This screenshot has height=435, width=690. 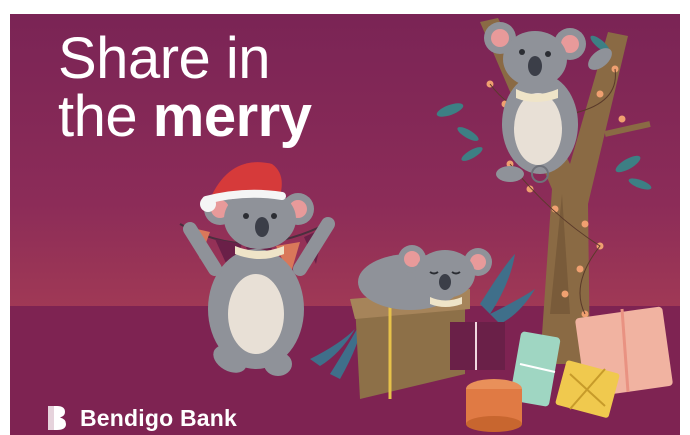 What do you see at coordinates (164, 58) in the screenshot?
I see `headline-line-1: Share in` at bounding box center [164, 58].